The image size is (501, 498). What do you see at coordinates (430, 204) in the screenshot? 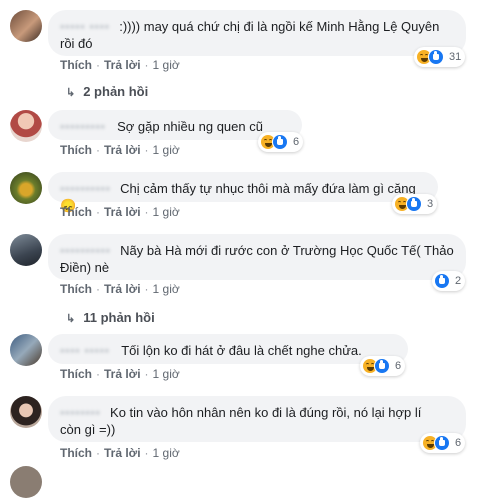
I see `reaction-count: 3` at bounding box center [430, 204].